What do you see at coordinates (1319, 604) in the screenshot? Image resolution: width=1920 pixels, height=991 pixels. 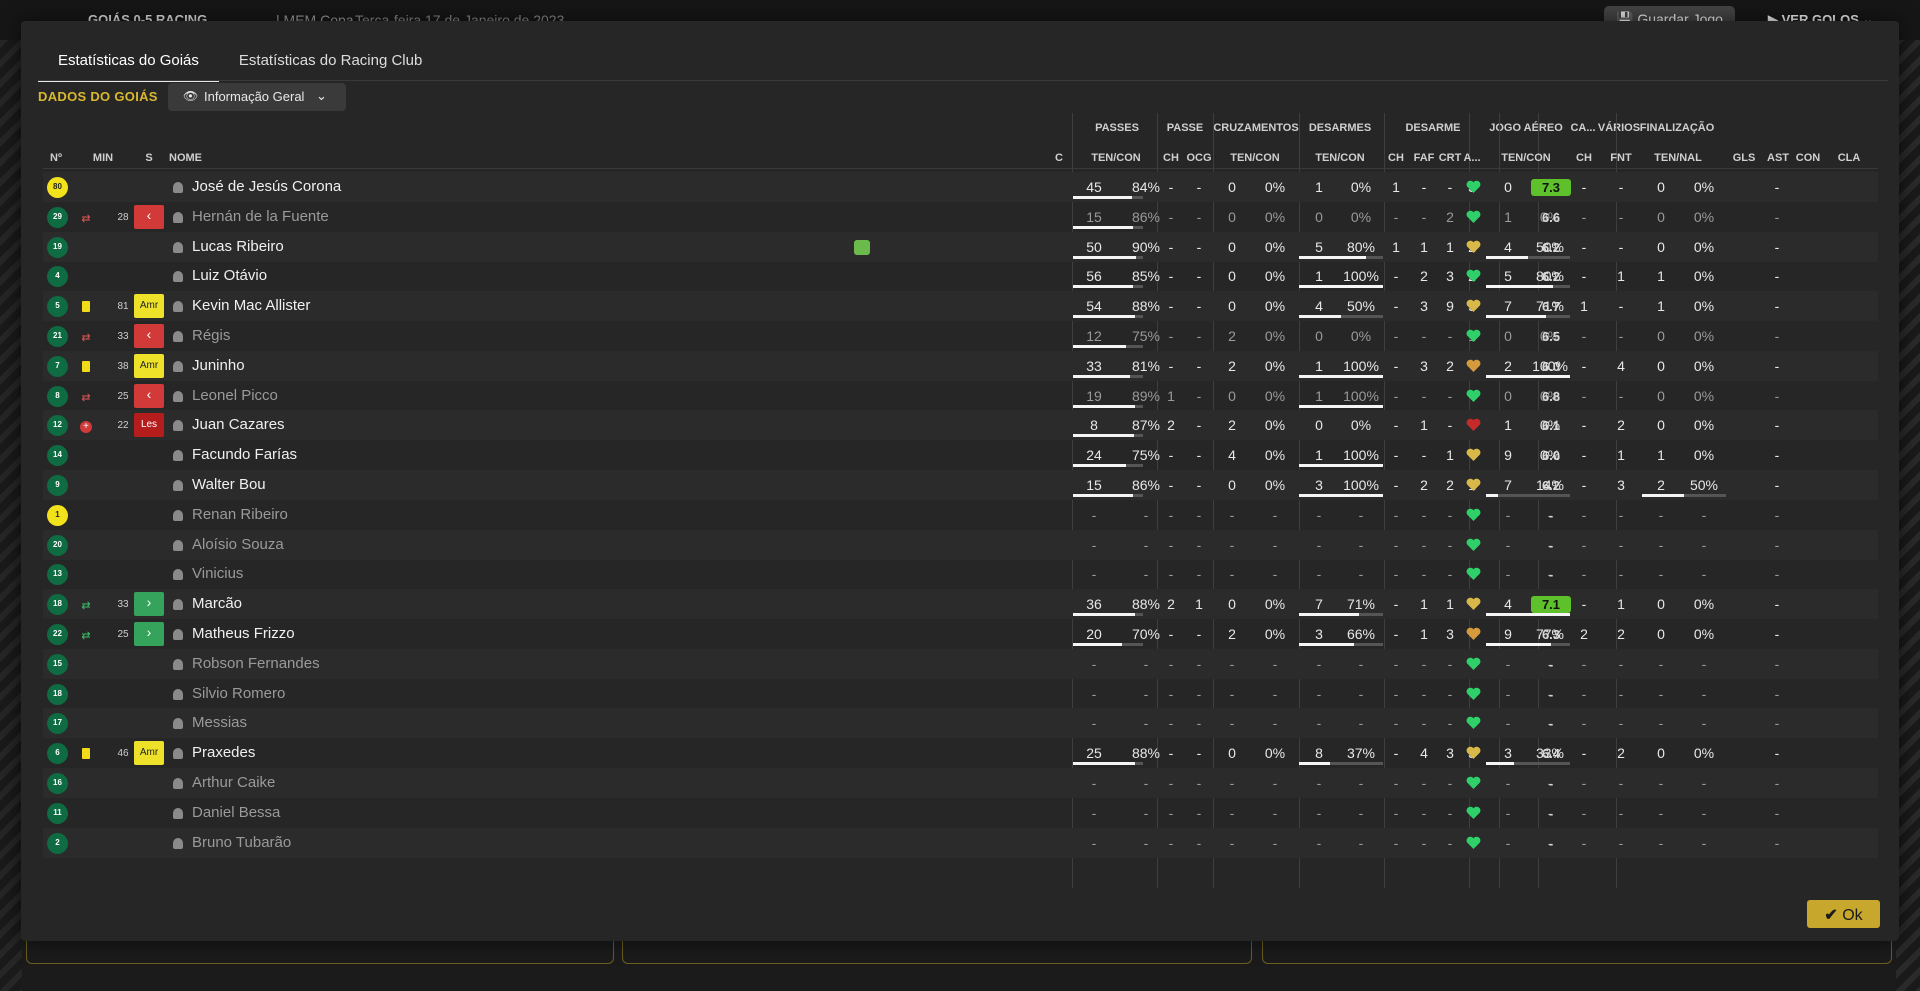 I see `stat-tk0: 7` at bounding box center [1319, 604].